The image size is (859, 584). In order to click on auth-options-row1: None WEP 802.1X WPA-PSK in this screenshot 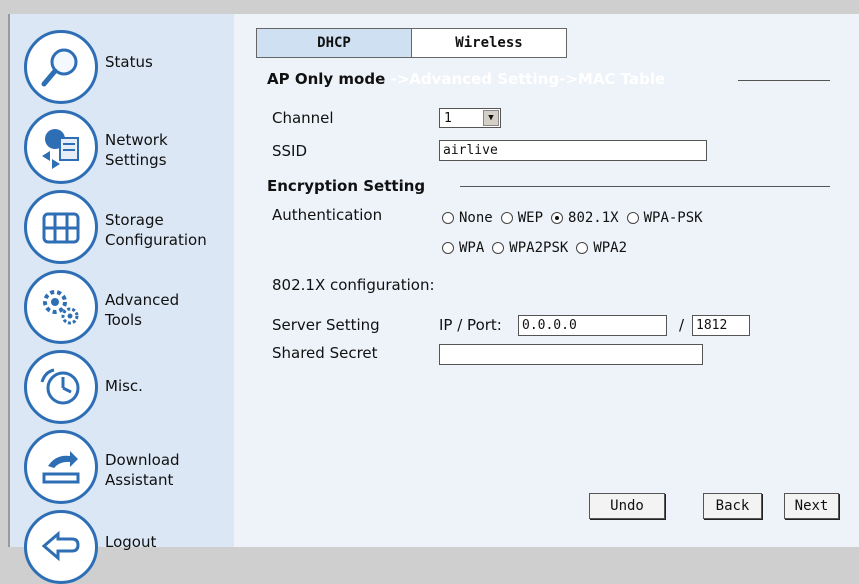, I will do `click(576, 218)`.